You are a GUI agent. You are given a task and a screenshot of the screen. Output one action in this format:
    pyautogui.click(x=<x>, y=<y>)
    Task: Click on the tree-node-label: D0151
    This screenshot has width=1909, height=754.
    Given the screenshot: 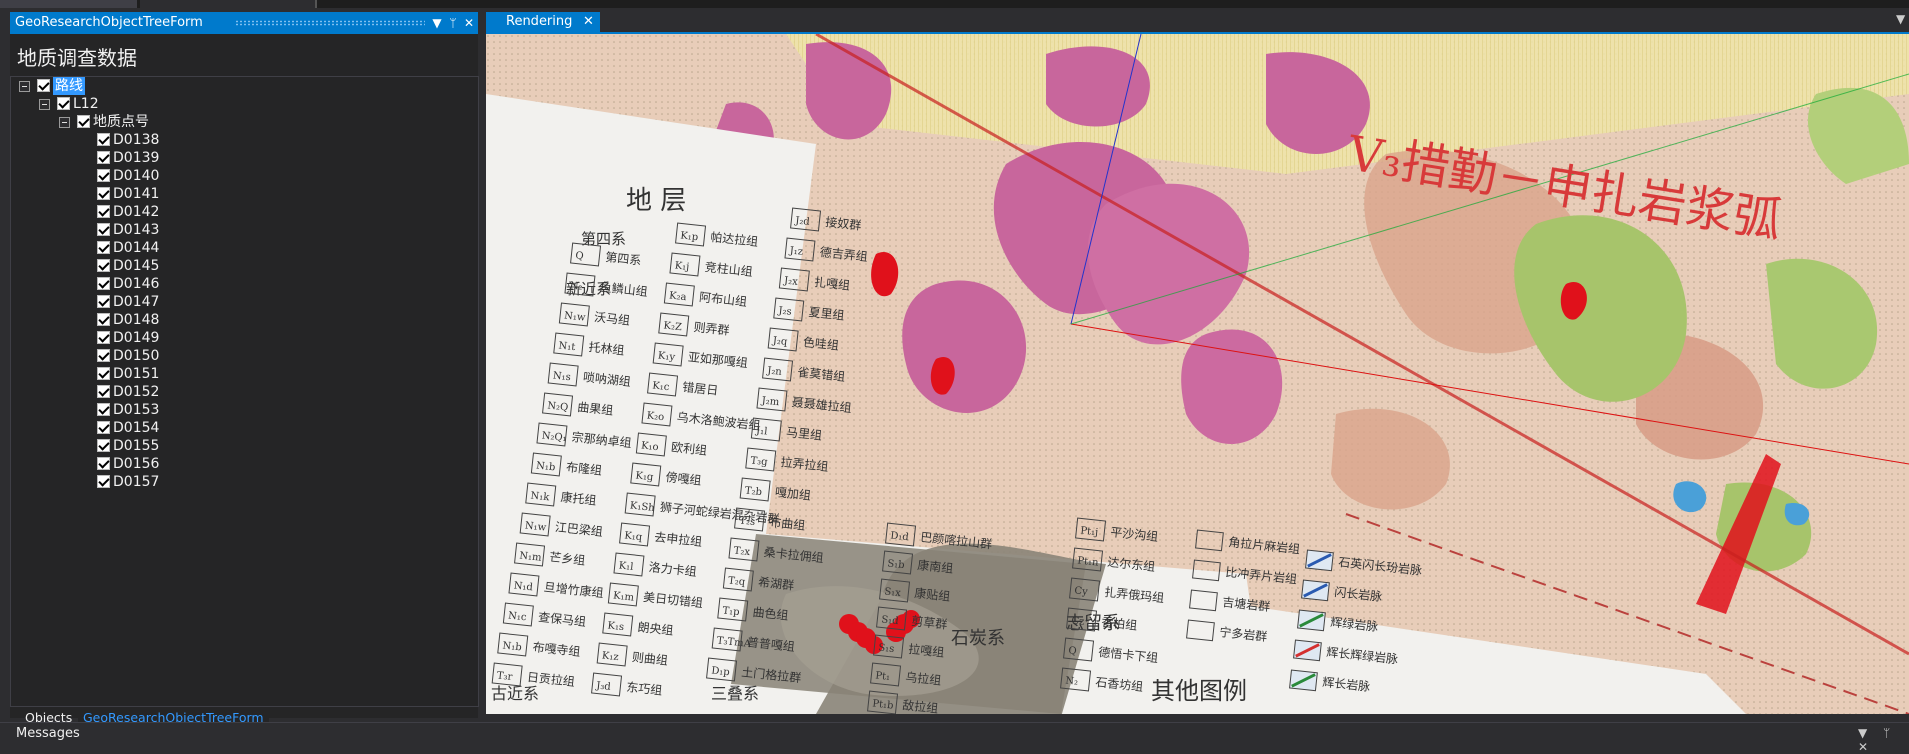 What is the action you would take?
    pyautogui.click(x=136, y=374)
    